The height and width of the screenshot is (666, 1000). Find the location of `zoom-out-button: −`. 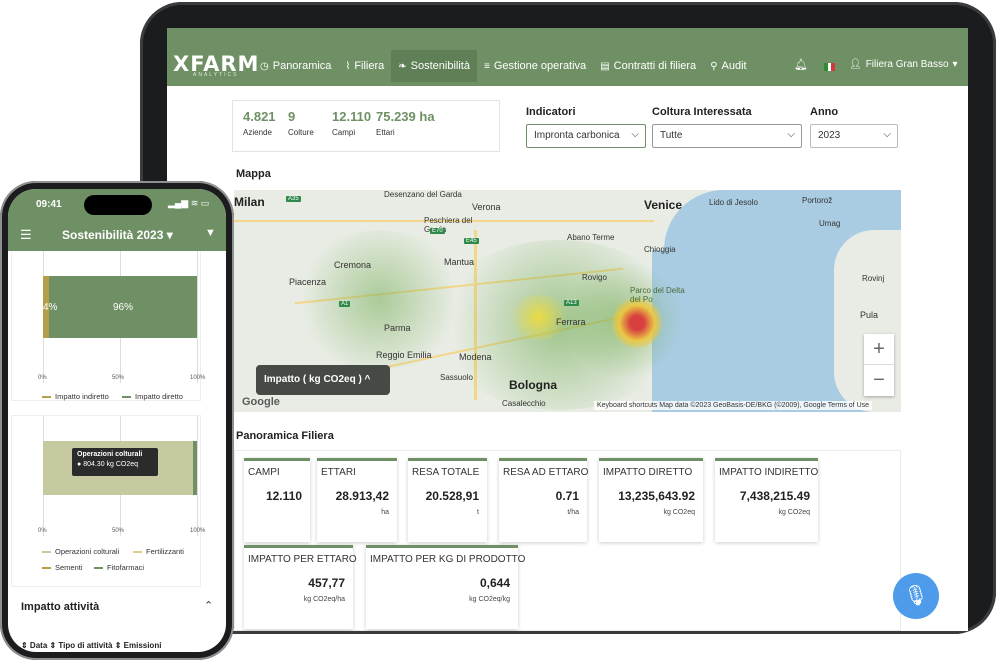

zoom-out-button: − is located at coordinates (879, 380).